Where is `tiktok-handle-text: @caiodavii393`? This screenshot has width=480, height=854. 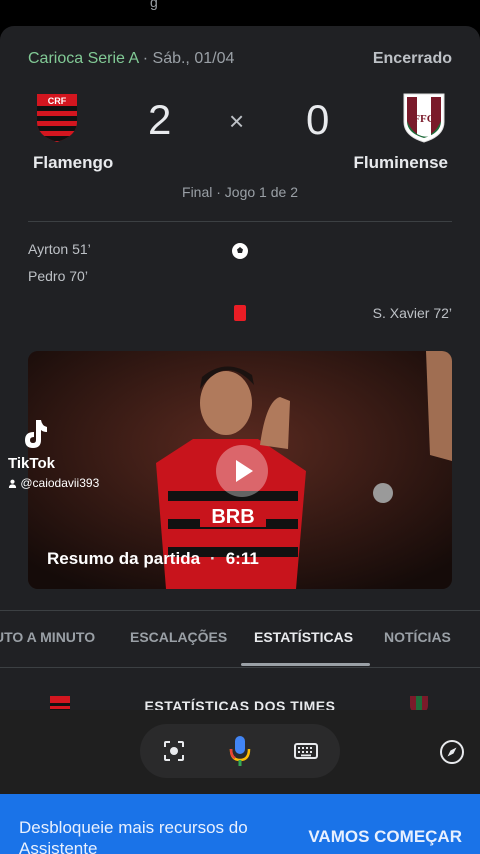 tiktok-handle-text: @caiodavii393 is located at coordinates (60, 483).